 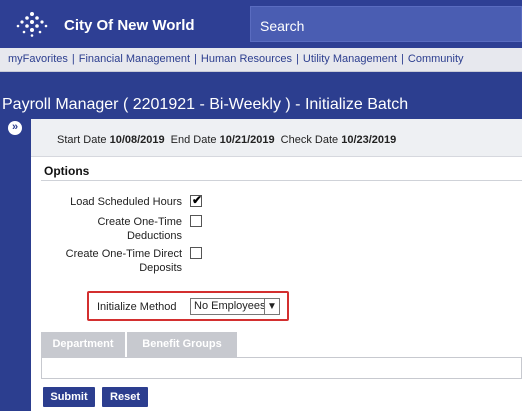 What do you see at coordinates (15, 128) in the screenshot?
I see `expand-icon: »` at bounding box center [15, 128].